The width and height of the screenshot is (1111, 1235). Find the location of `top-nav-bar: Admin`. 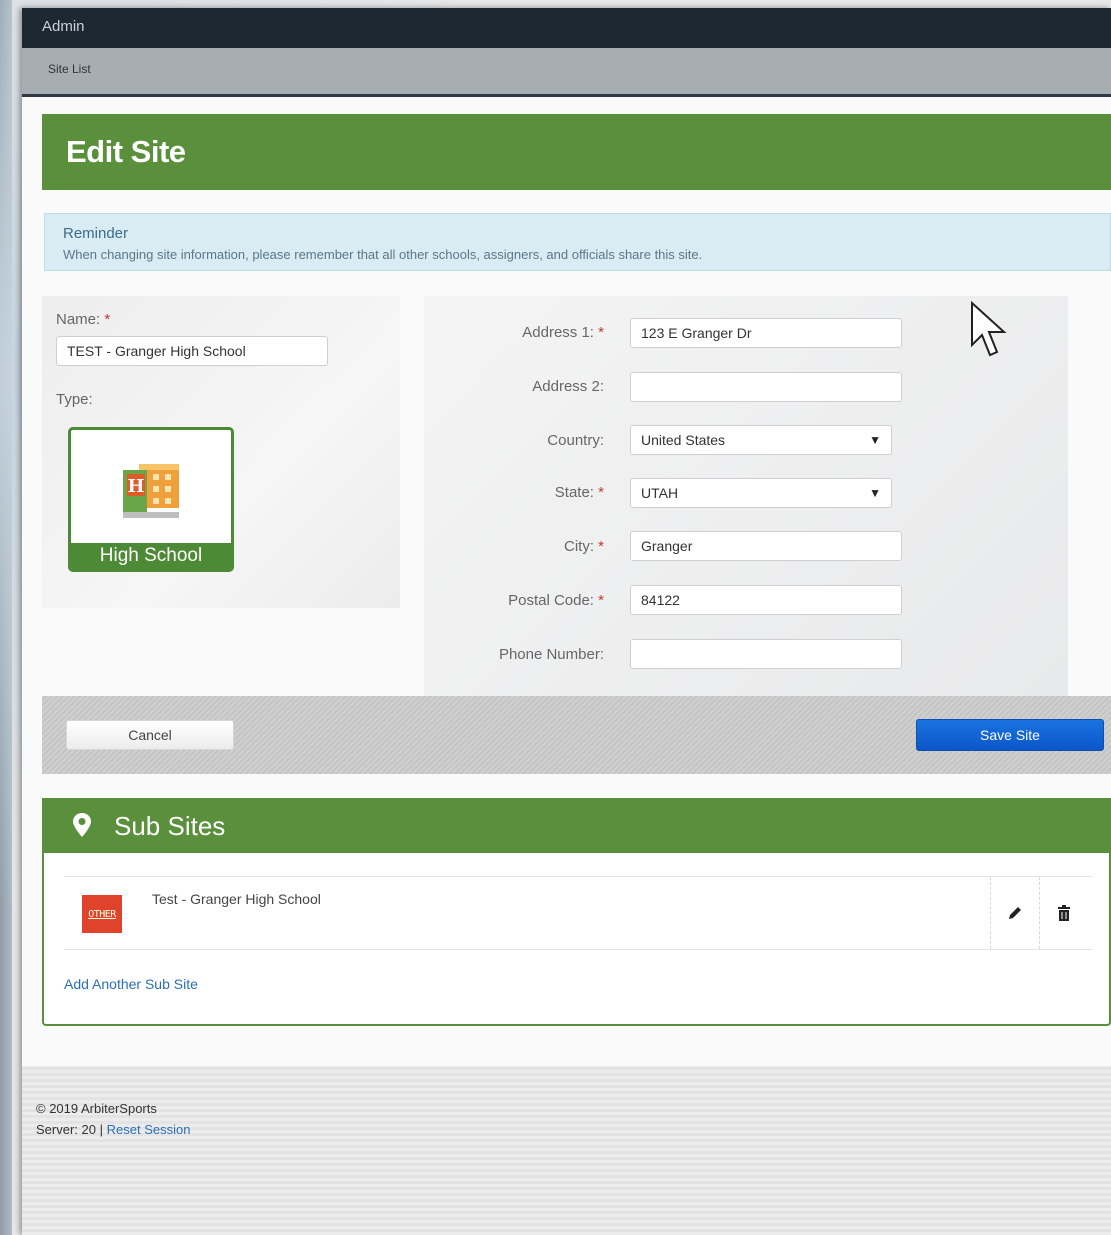

top-nav-bar: Admin is located at coordinates (566, 28).